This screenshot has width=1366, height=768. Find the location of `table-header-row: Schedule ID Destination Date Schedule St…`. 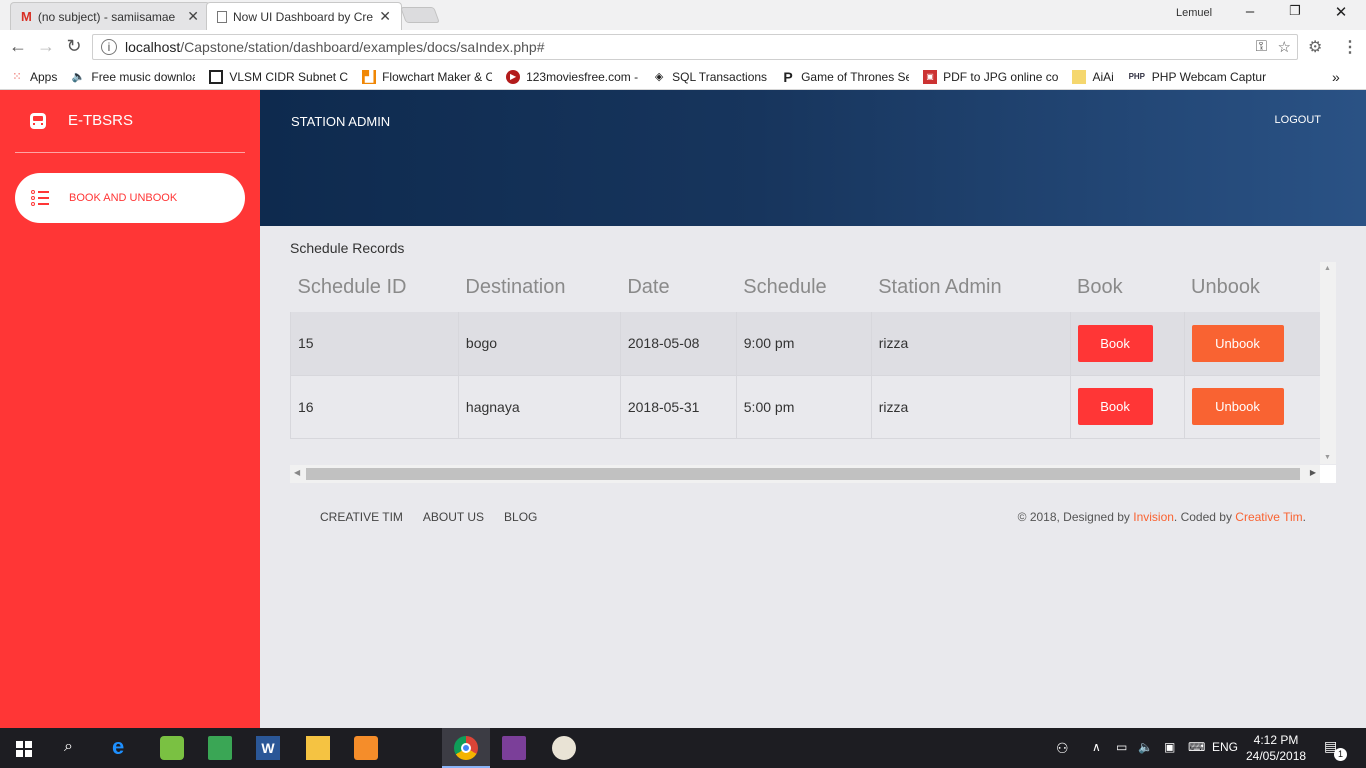

table-header-row: Schedule ID Destination Date Schedule St… is located at coordinates (806, 287).